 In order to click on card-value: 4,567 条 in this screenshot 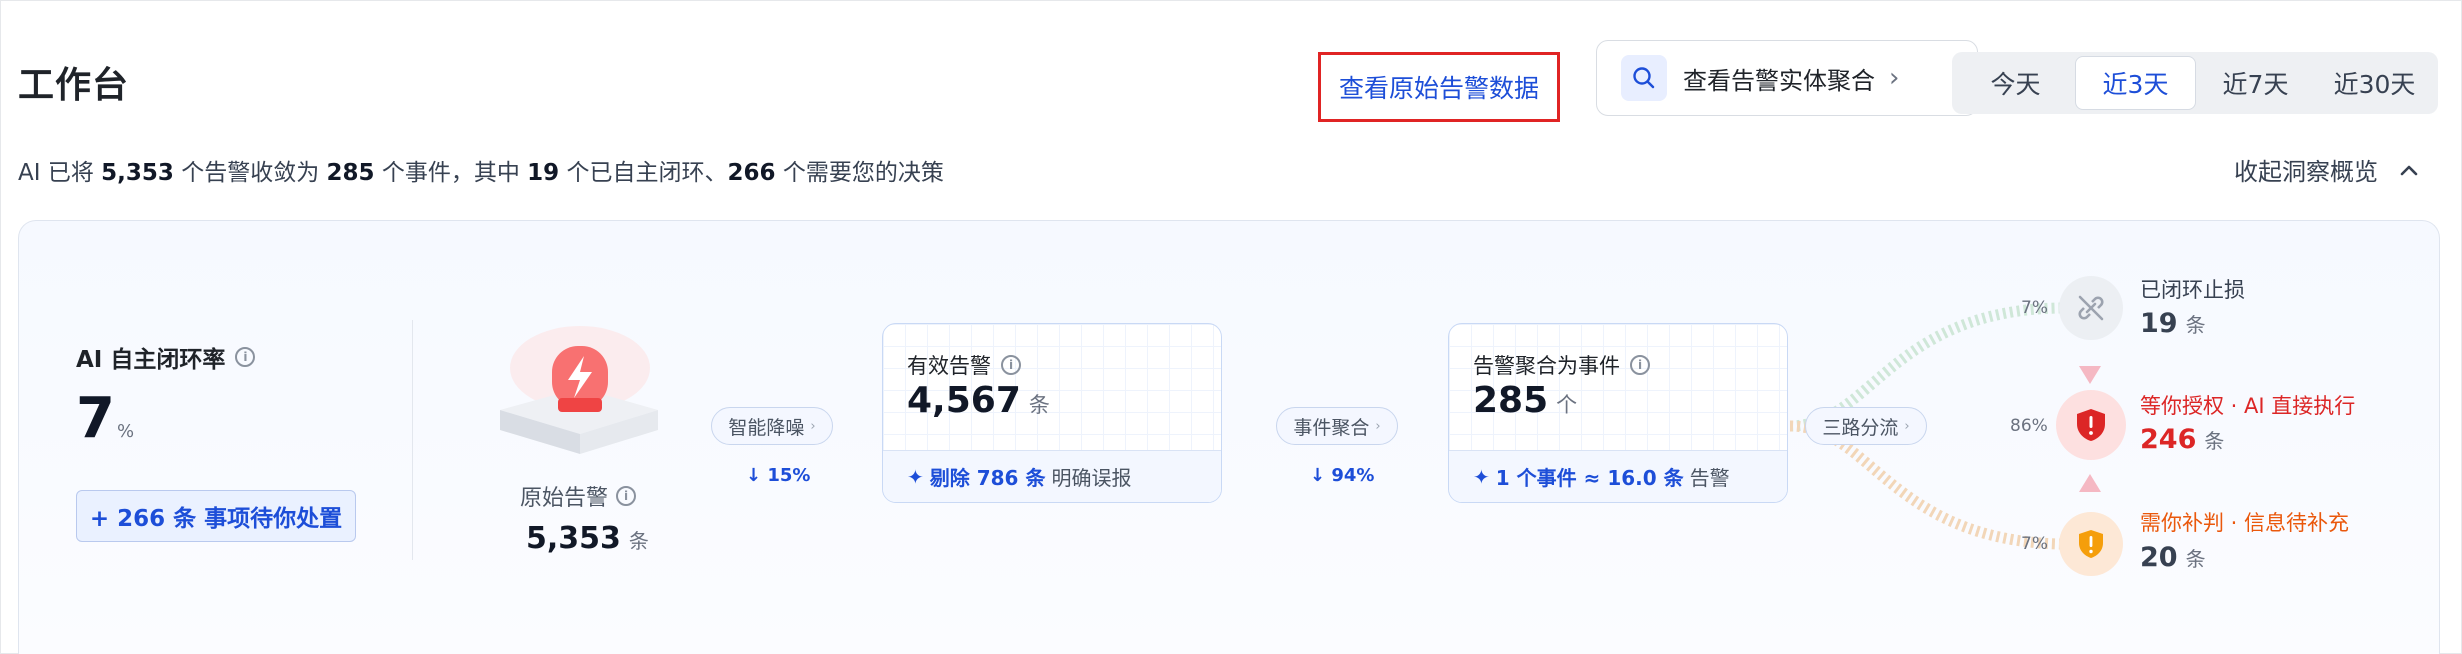, I will do `click(978, 400)`.